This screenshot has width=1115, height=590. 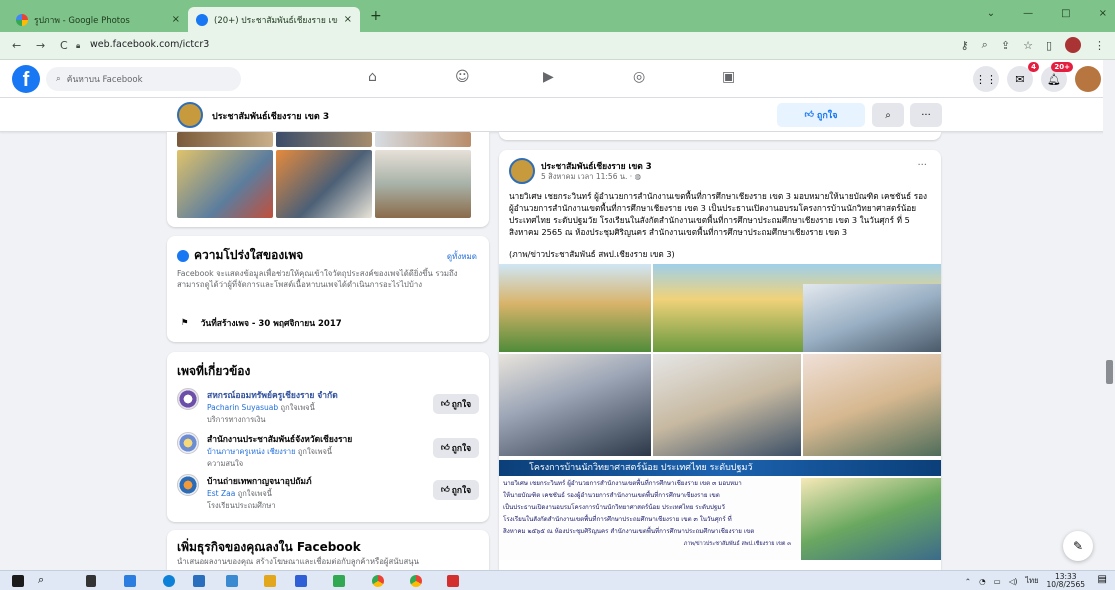 I want to click on related-page-name: สหกรณ์ออมทรัพย์ครูเชียงราย จำกัด, so click(x=272, y=395).